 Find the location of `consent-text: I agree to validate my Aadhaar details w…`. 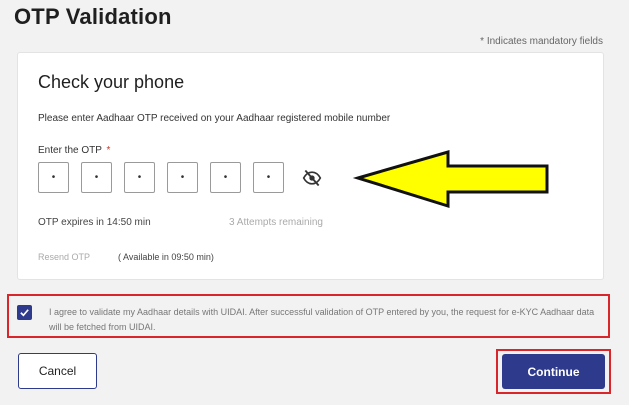

consent-text: I agree to validate my Aadhaar details w… is located at coordinates (322, 319).